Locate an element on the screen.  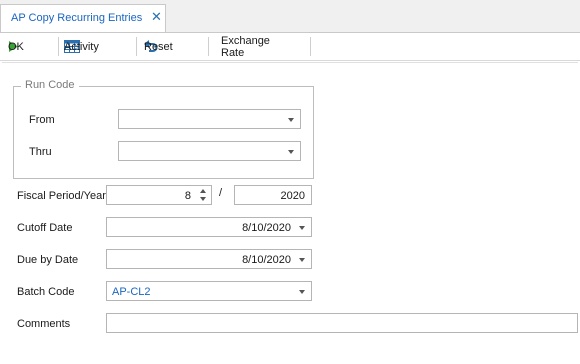
exchange-rate-label: Exchange Rate is located at coordinates (245, 46).